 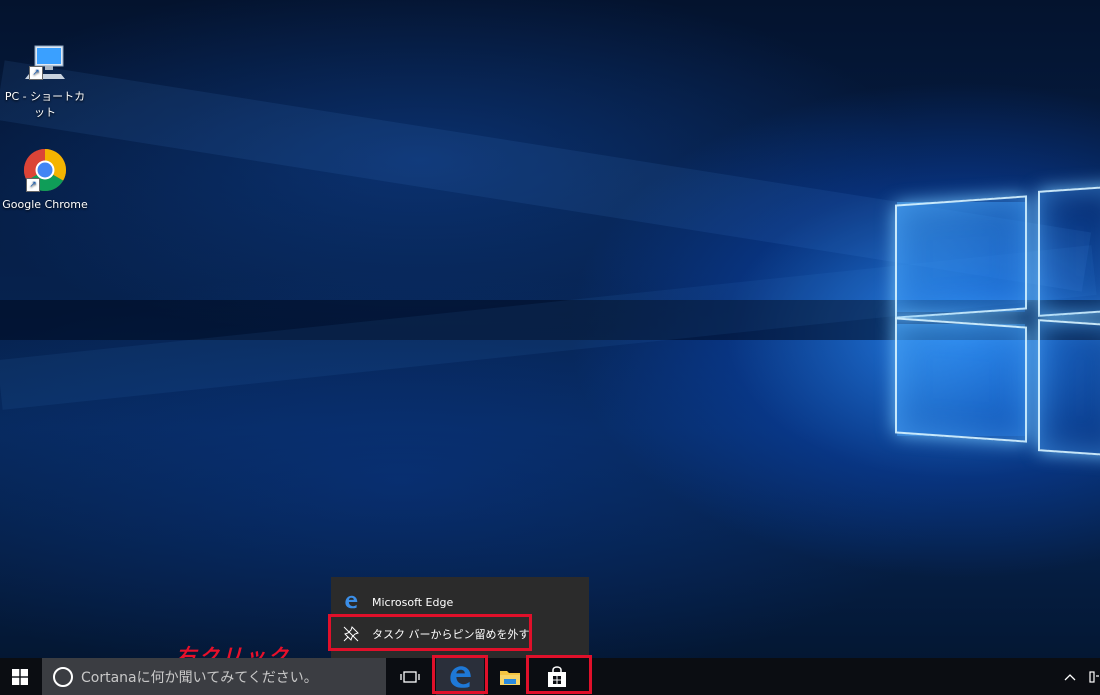 I want to click on logo-pane-bottom-left, so click(x=961, y=380).